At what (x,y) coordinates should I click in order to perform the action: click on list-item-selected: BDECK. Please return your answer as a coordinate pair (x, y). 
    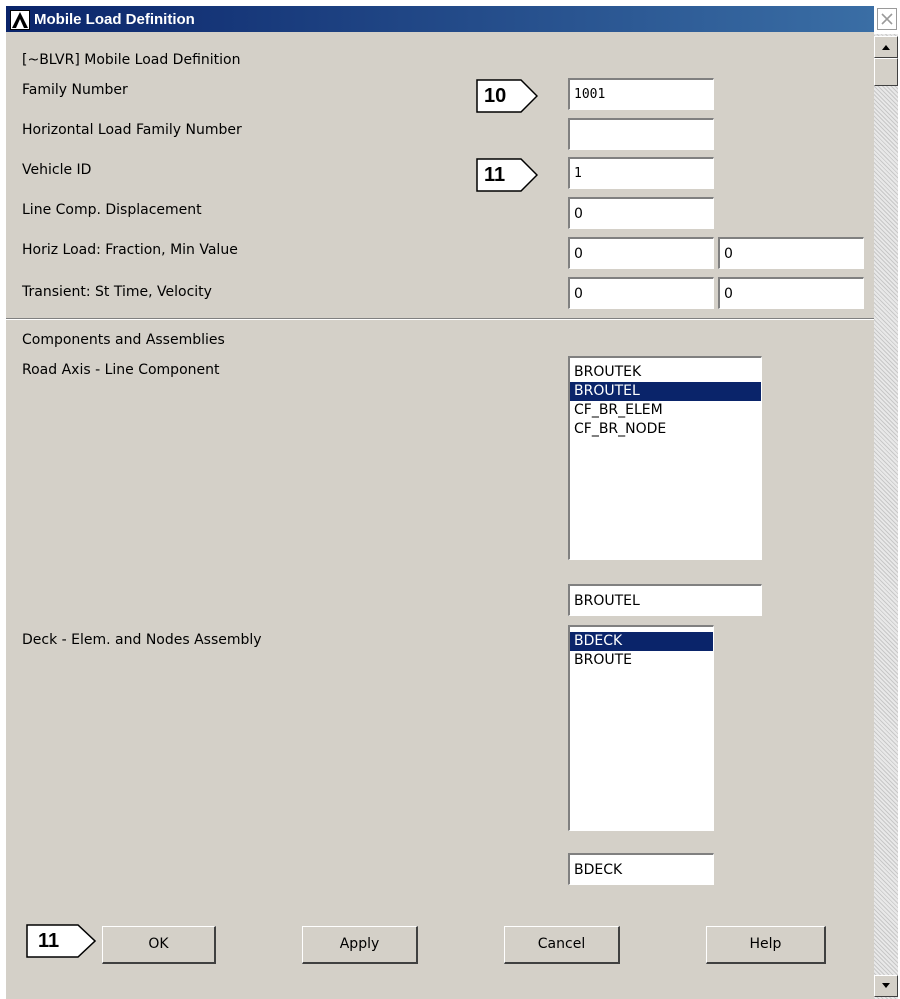
    Looking at the image, I should click on (641, 641).